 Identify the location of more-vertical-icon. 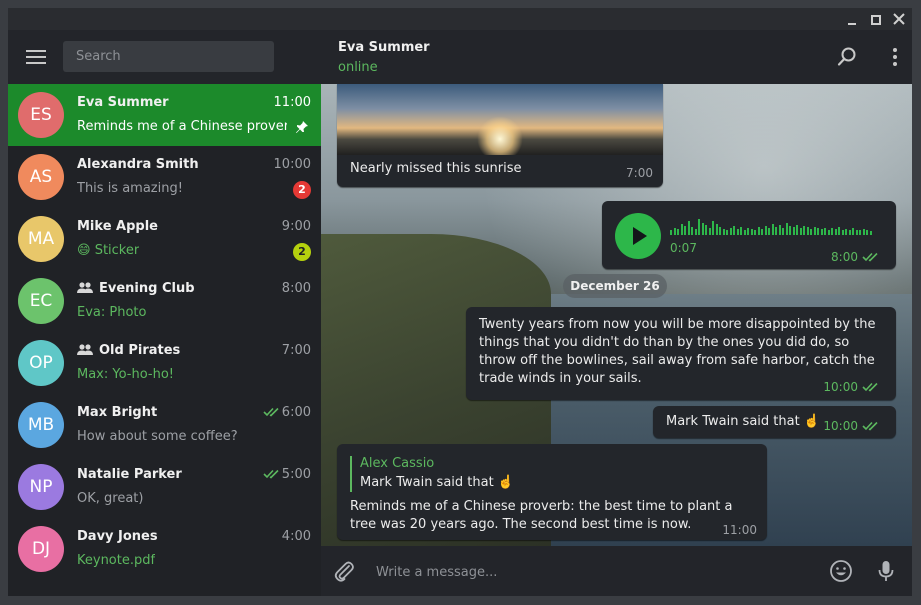
(895, 57).